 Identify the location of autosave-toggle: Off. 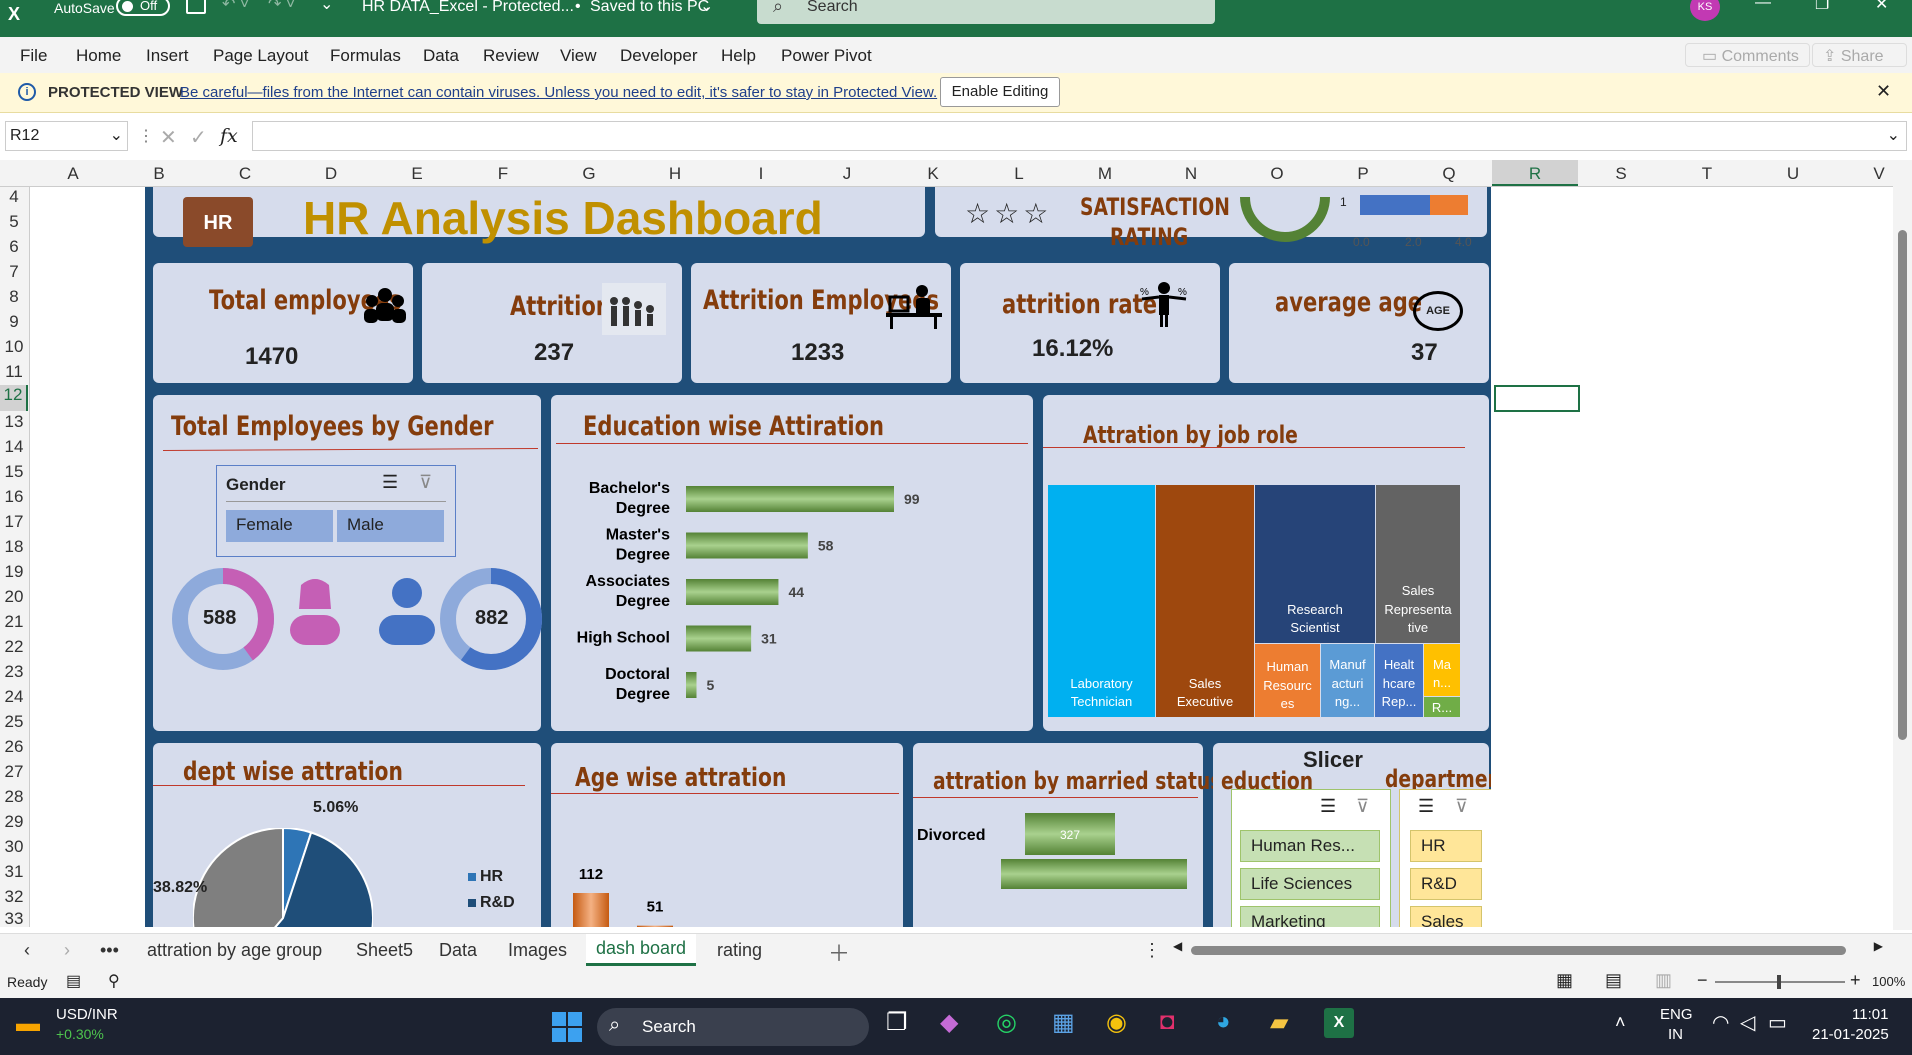
(143, 8).